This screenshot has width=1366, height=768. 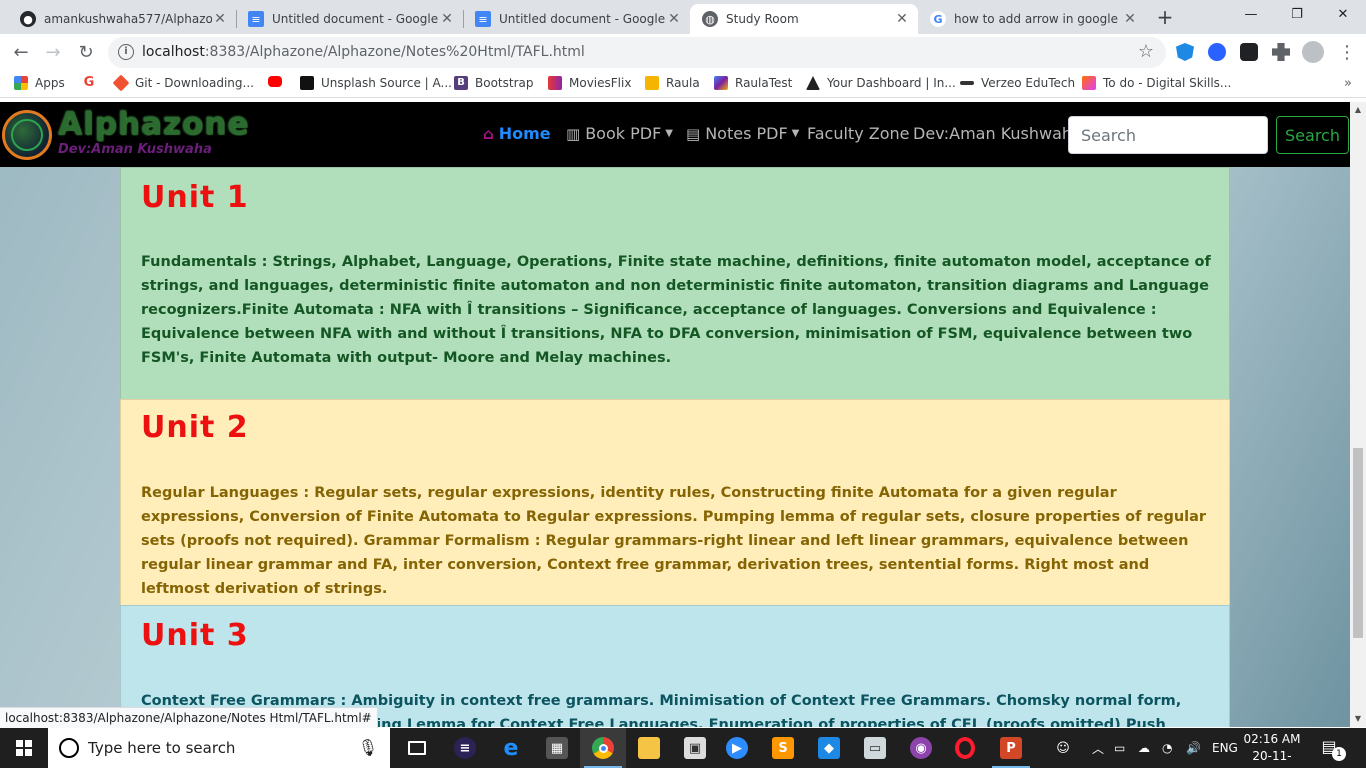 I want to click on scroll-up-arrow-icon: ▲, so click(x=1358, y=110).